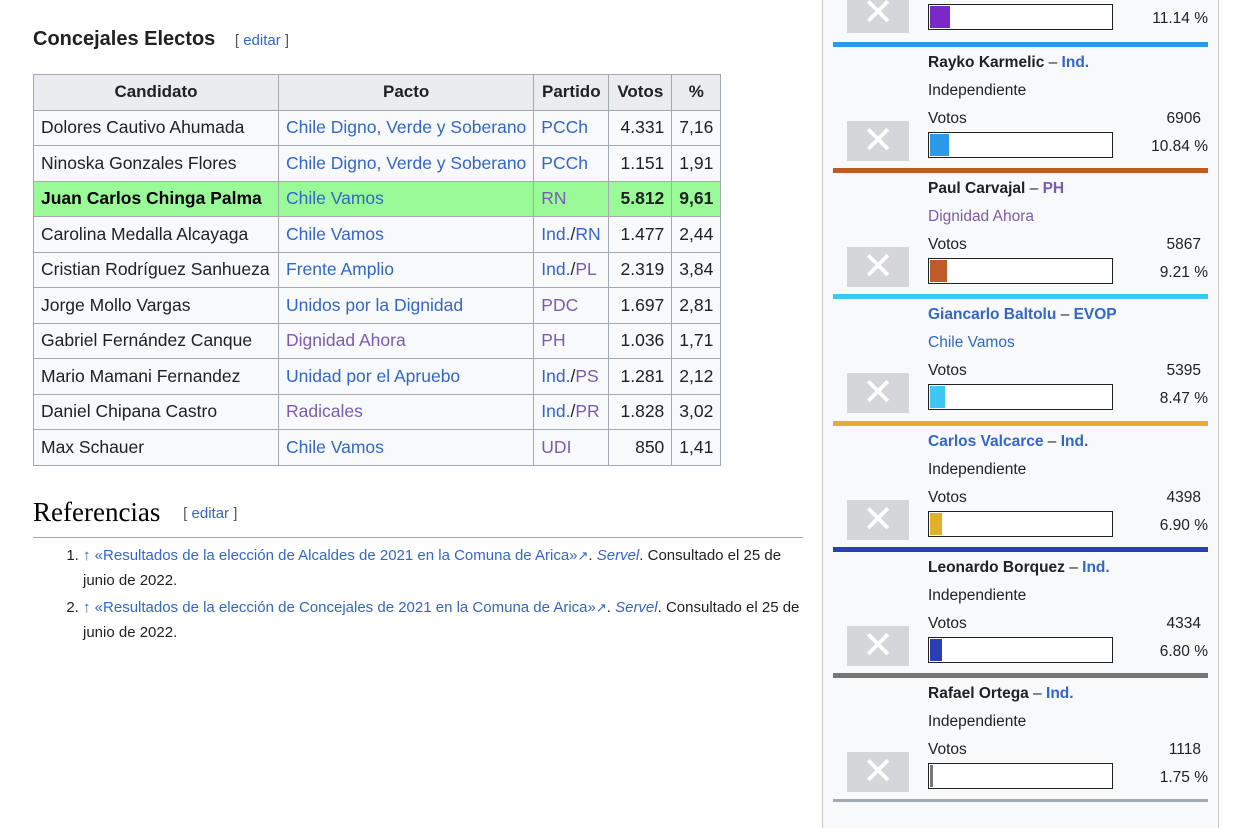  What do you see at coordinates (97, 512) in the screenshot?
I see `section-title: Referencias` at bounding box center [97, 512].